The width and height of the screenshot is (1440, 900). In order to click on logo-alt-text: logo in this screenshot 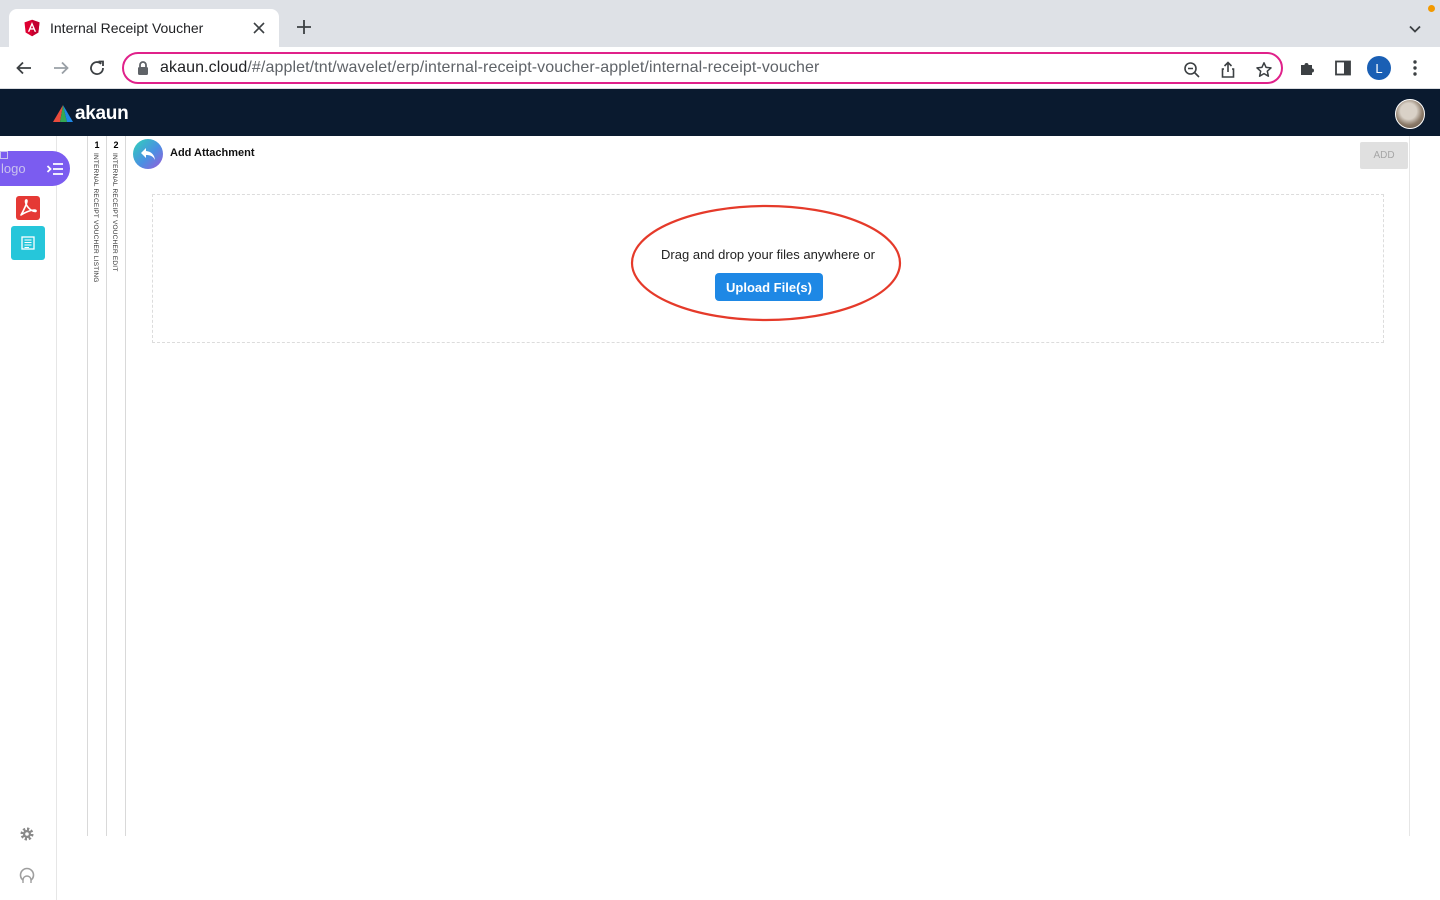, I will do `click(13, 168)`.